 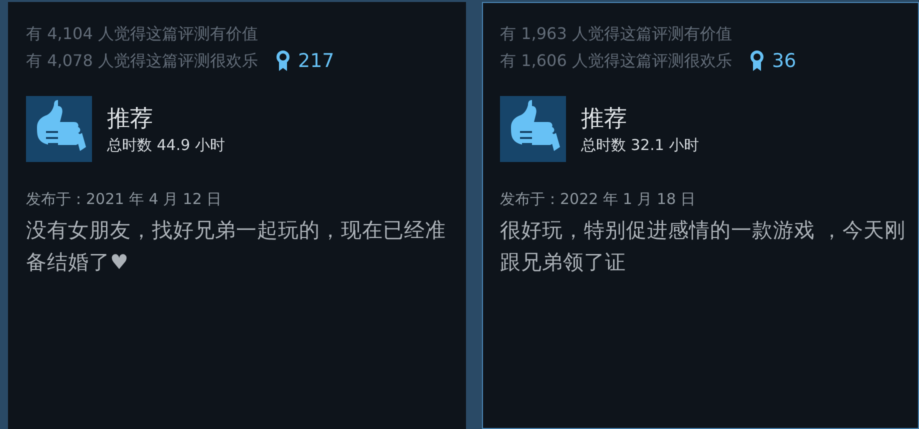 I want to click on playtime: 总时数 44.9 小时, so click(x=166, y=144).